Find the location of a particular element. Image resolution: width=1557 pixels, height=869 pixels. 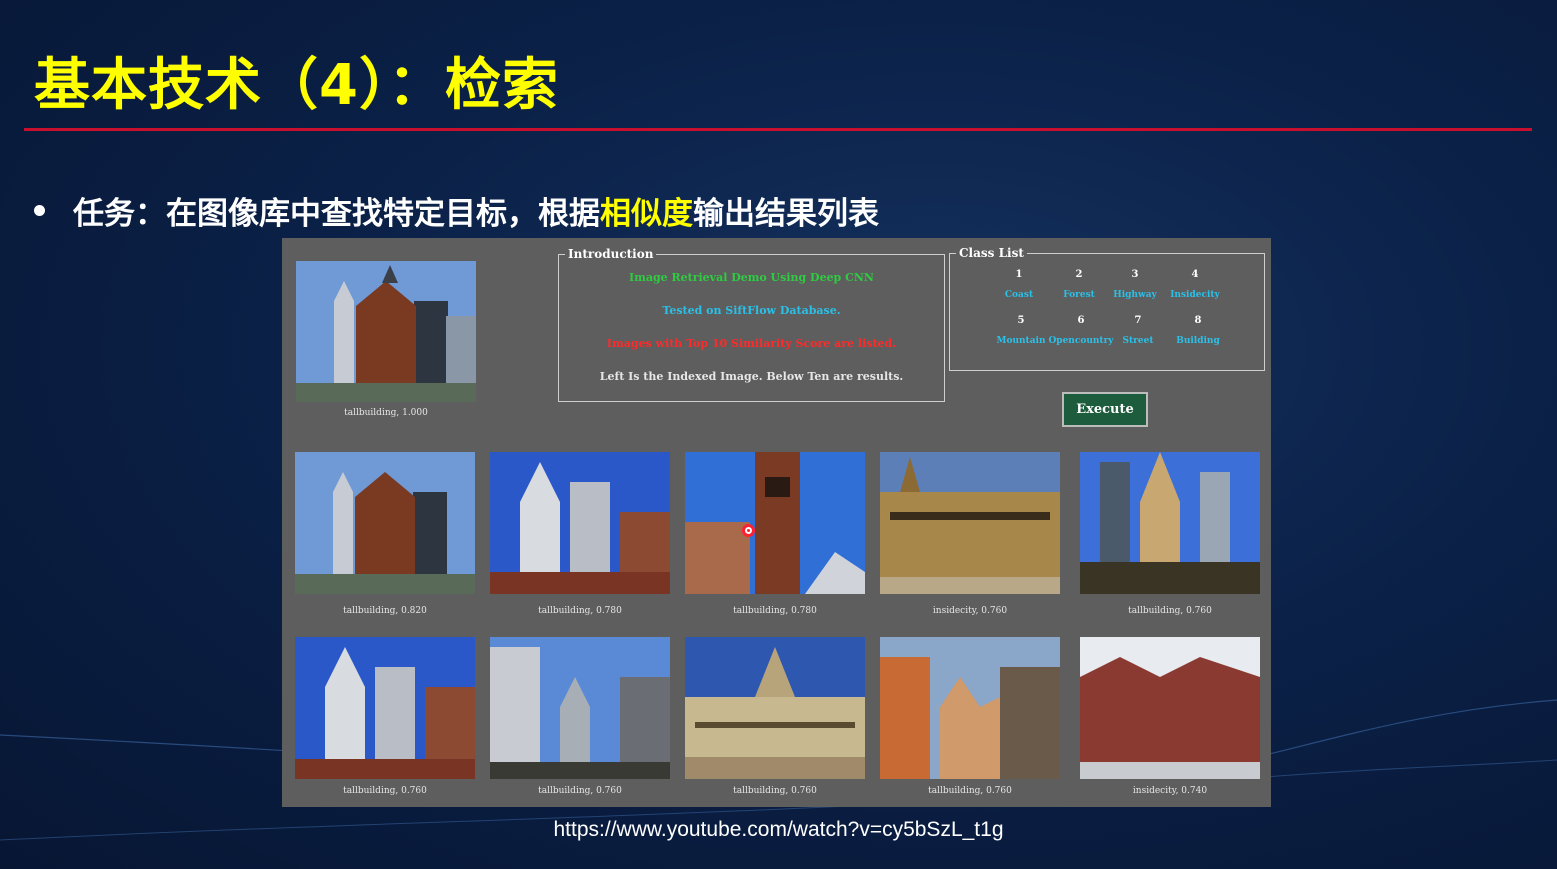

class-number: 4 is located at coordinates (1195, 274).